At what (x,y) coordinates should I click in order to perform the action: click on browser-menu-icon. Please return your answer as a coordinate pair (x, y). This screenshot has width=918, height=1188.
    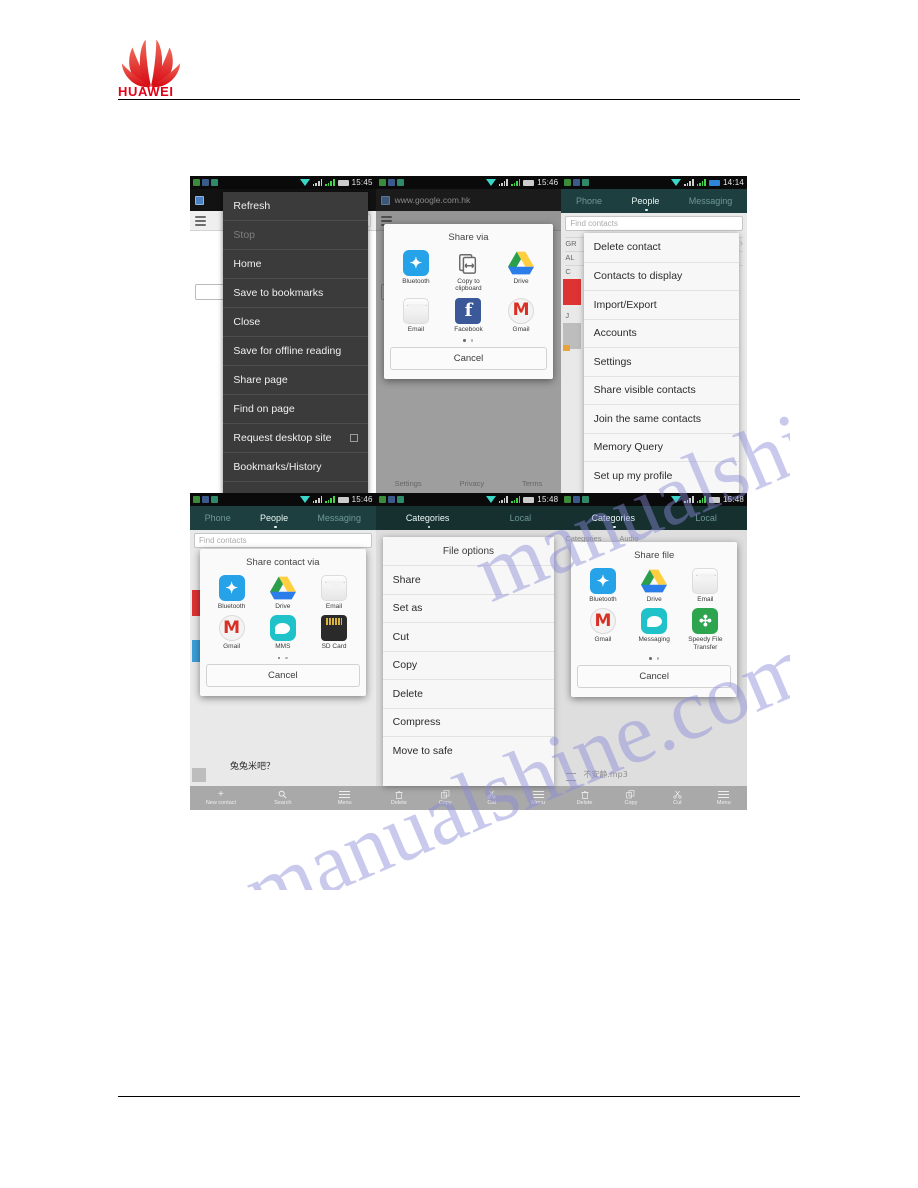
    Looking at the image, I should click on (200, 220).